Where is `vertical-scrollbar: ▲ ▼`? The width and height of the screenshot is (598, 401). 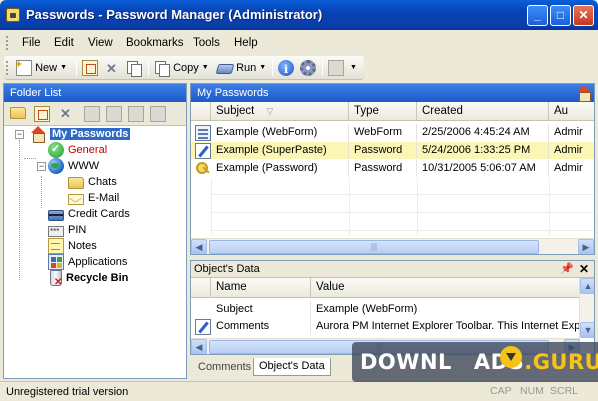
vertical-scrollbar: ▲ ▼ is located at coordinates (586, 308).